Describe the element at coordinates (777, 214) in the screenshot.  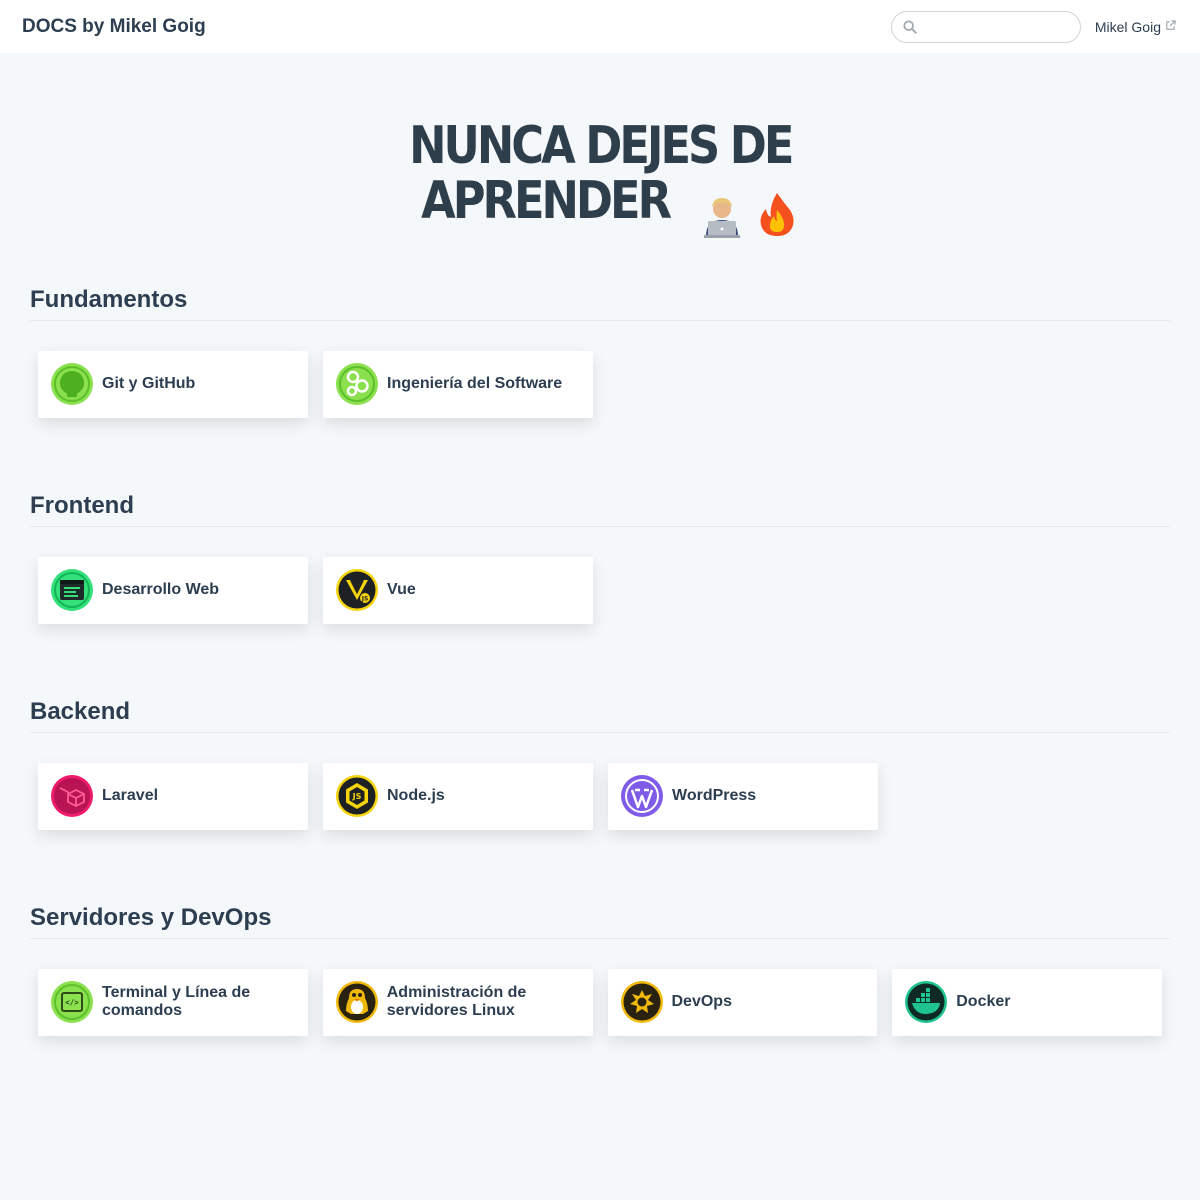
I see `fire-emoji-icon` at that location.